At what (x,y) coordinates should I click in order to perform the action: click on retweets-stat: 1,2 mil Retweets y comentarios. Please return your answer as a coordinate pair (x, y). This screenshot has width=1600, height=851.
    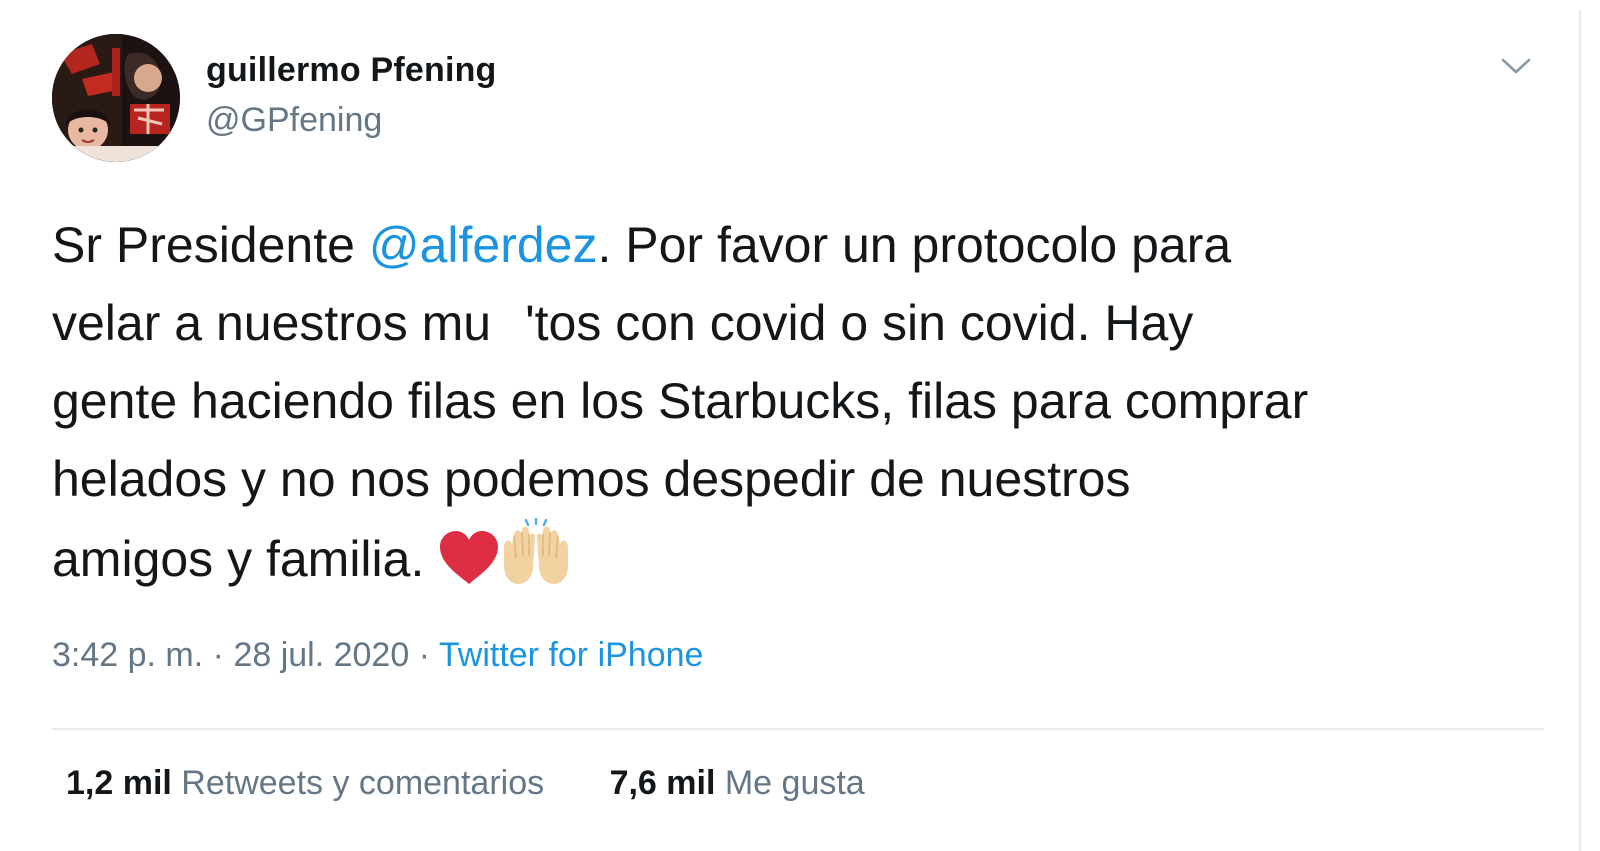
    Looking at the image, I should click on (305, 783).